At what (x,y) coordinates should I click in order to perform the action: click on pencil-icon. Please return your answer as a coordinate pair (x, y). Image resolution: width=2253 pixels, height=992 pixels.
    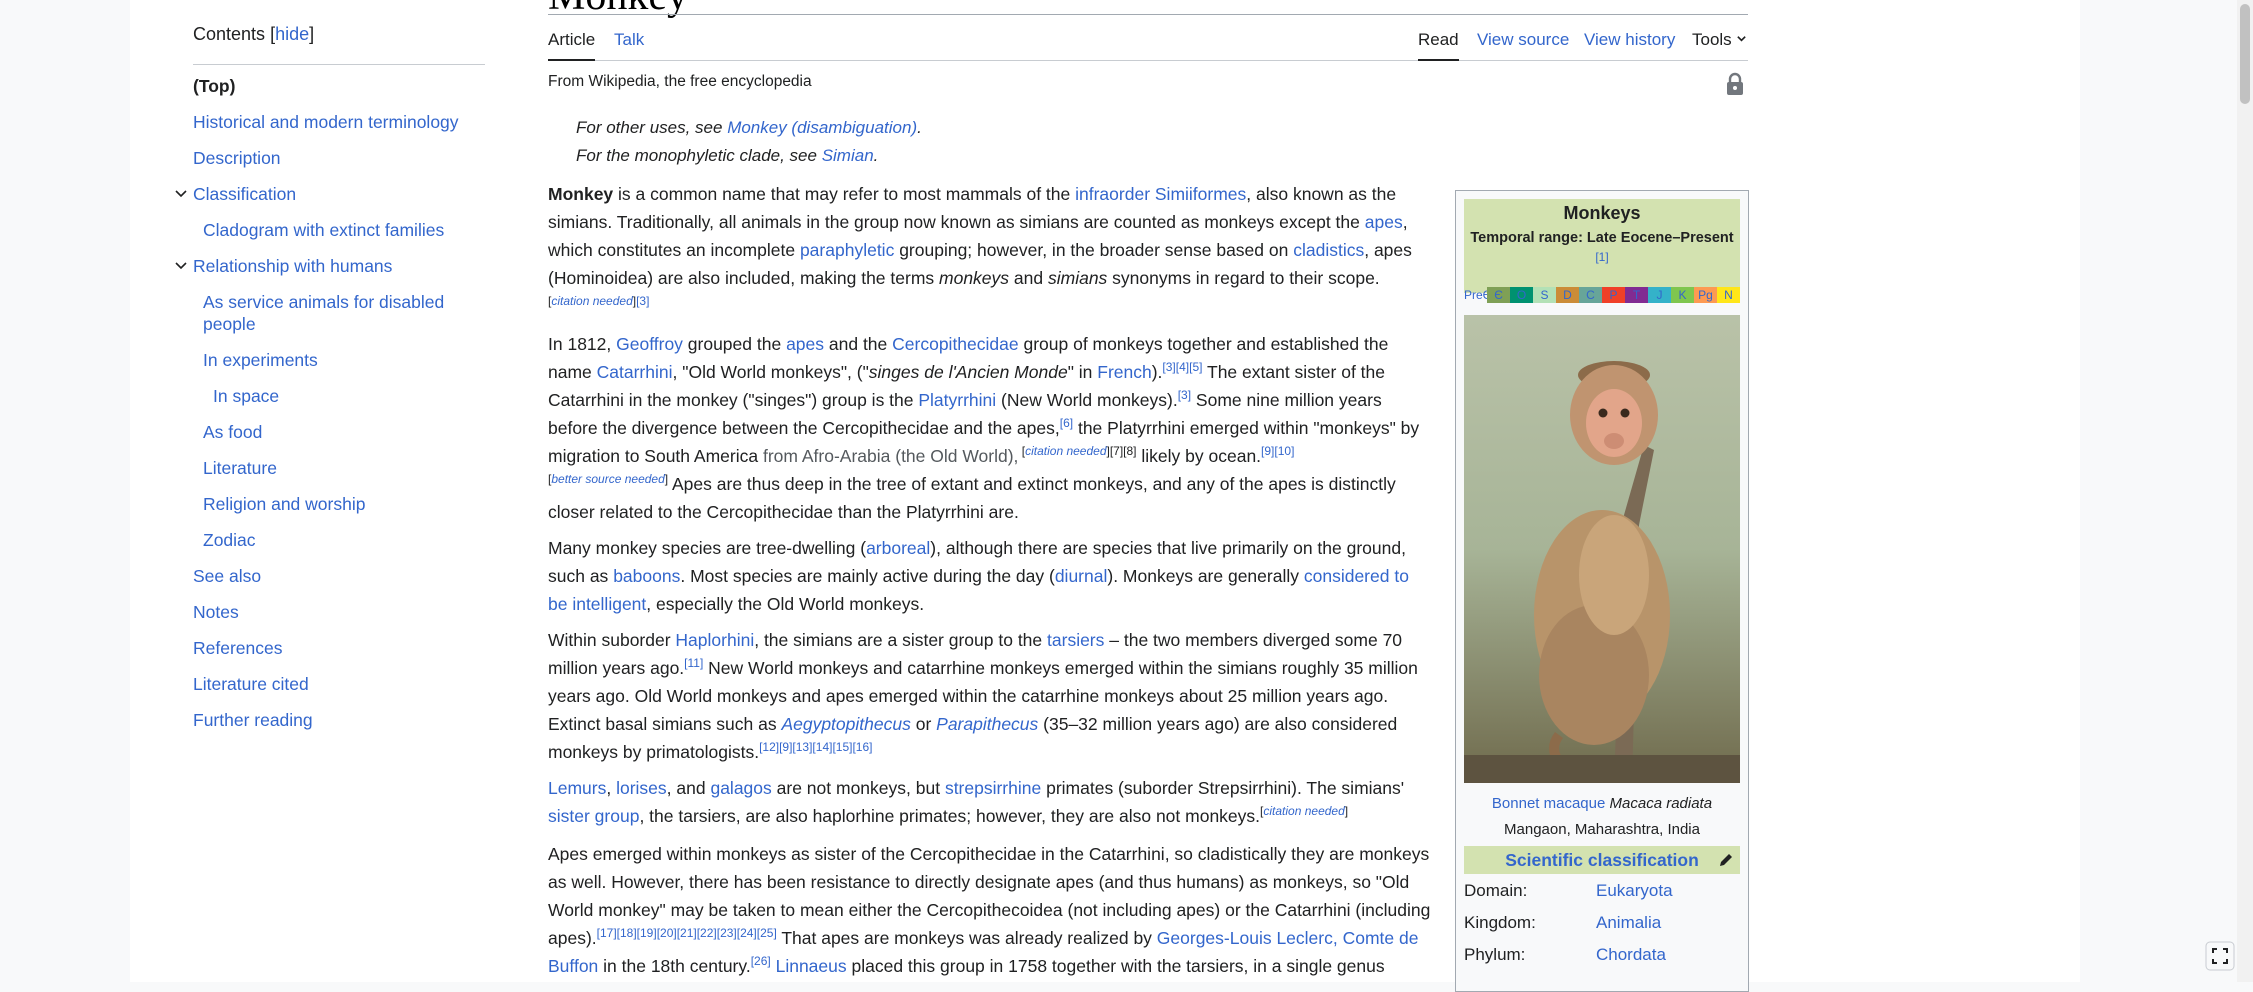
    Looking at the image, I should click on (1726, 860).